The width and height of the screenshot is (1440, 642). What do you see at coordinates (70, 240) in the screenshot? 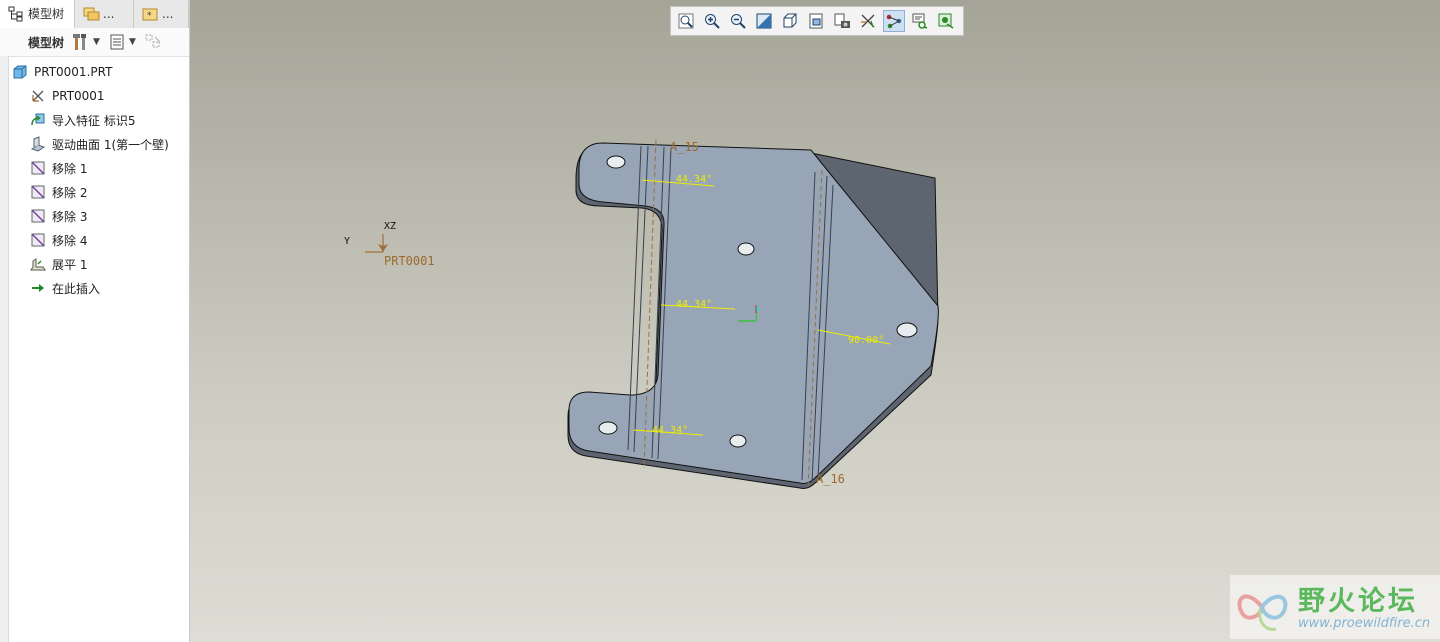
I see `tree-item-label: 移除 4` at bounding box center [70, 240].